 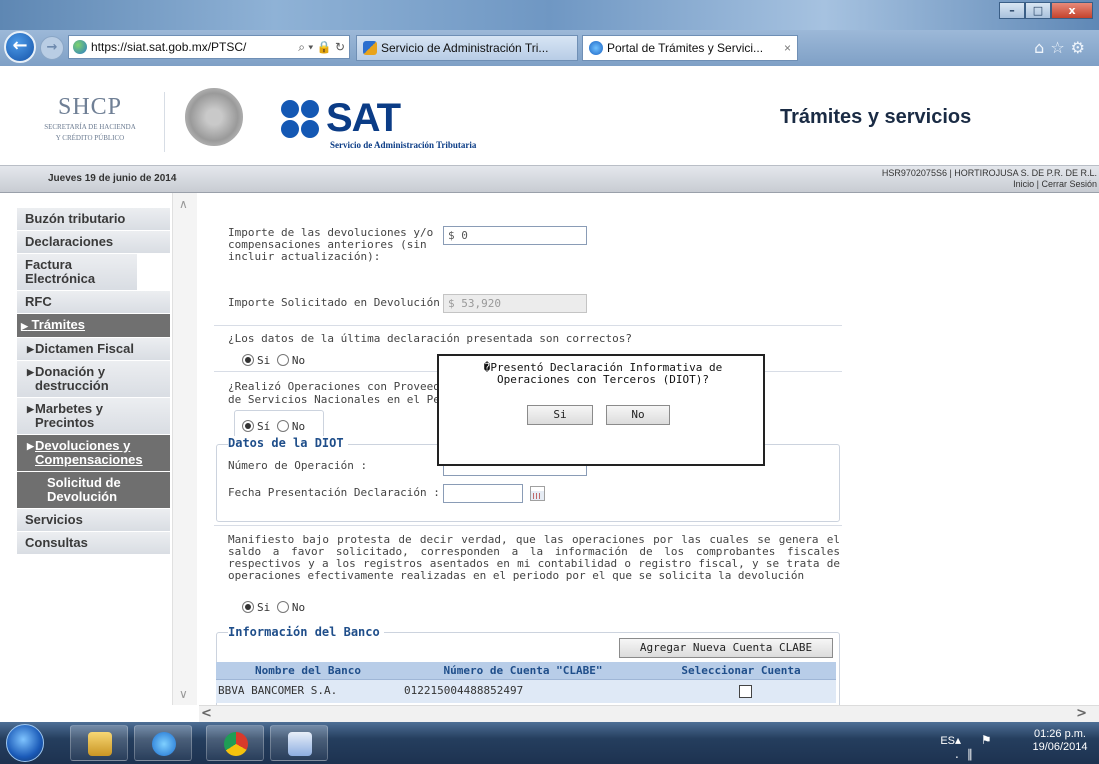 What do you see at coordinates (985, 747) in the screenshot?
I see `tray-icons: ▴ ⚑ .∥` at bounding box center [985, 747].